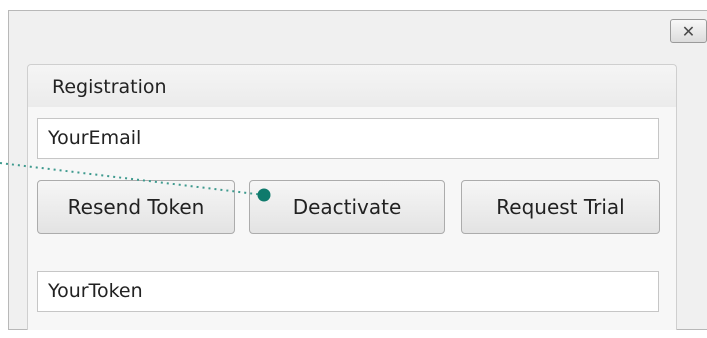 This screenshot has height=338, width=707. I want to click on request-trial-button: Request Trial, so click(560, 207).